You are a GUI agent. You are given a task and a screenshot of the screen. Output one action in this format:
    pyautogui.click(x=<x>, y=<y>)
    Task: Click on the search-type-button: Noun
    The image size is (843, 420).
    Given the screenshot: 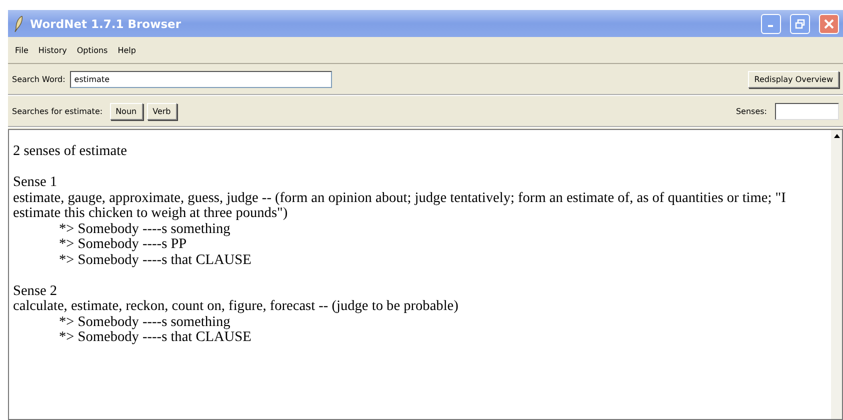 What is the action you would take?
    pyautogui.click(x=126, y=111)
    